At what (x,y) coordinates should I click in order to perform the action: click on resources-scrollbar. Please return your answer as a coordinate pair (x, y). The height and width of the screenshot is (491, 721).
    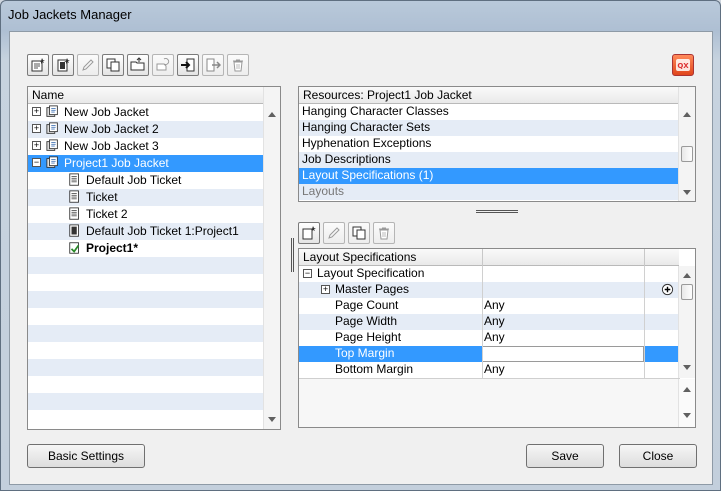
    Looking at the image, I should click on (686, 144).